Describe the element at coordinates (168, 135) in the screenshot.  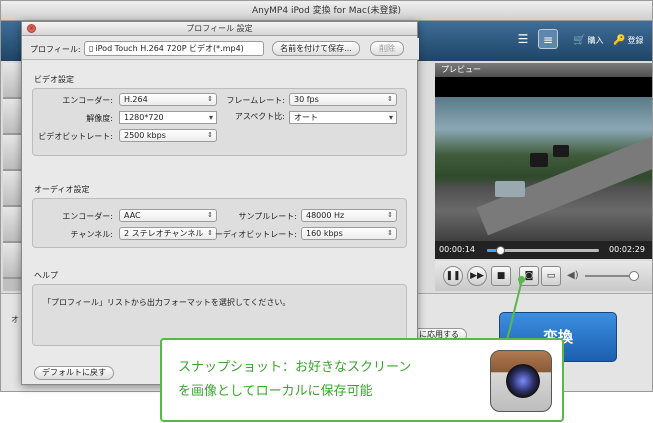
I see `video-bitrate-select: 2500 kbps` at that location.